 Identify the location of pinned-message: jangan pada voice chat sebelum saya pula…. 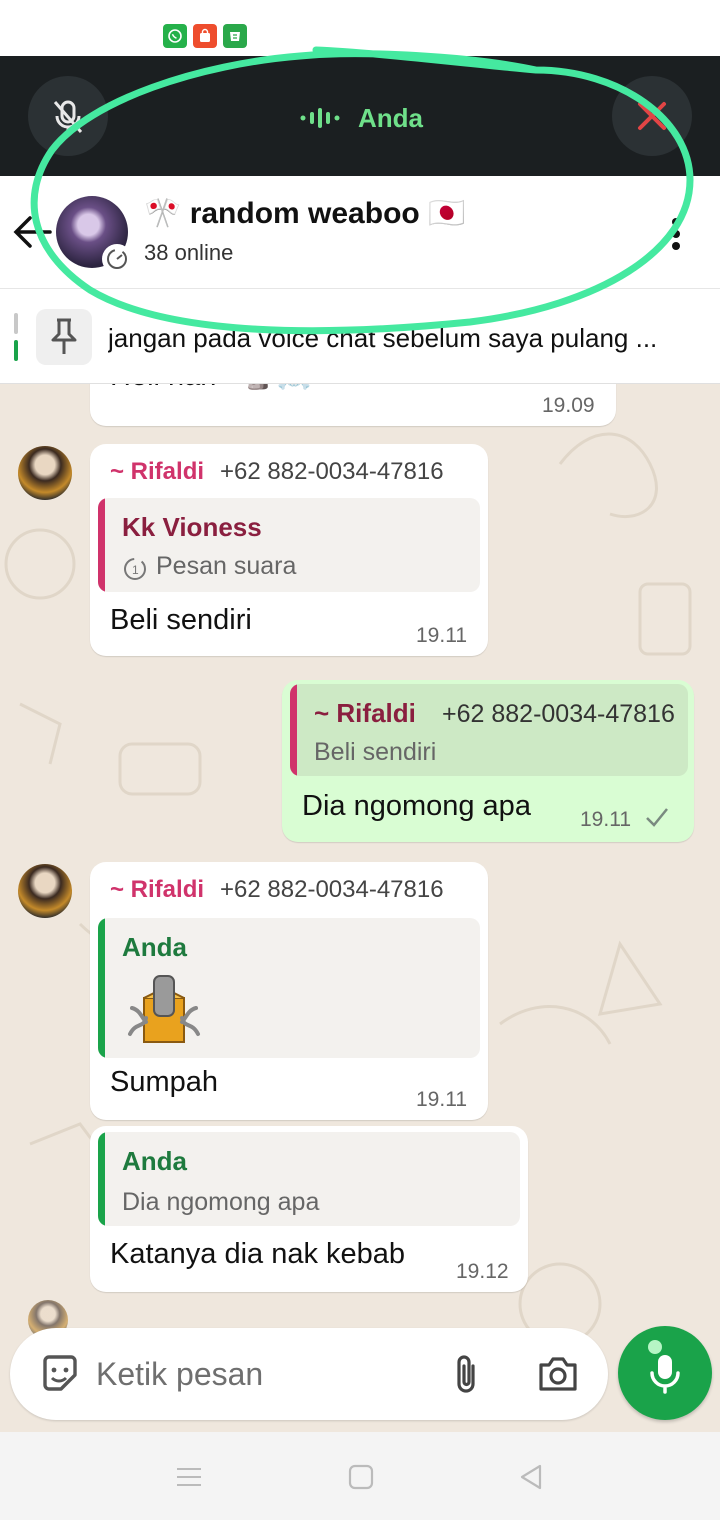
(360, 336).